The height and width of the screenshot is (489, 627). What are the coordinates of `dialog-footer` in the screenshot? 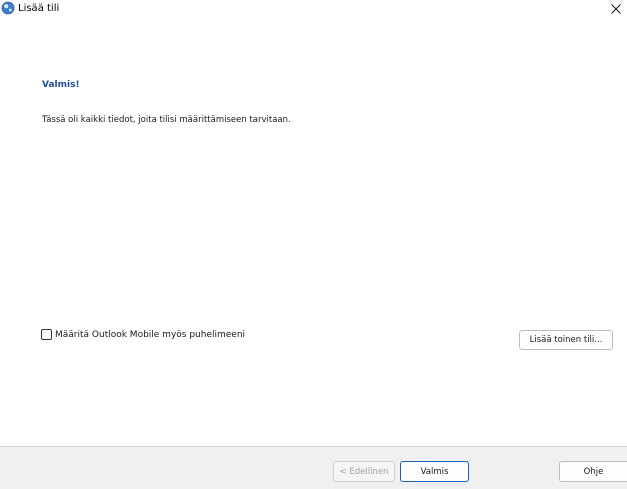 It's located at (313, 467).